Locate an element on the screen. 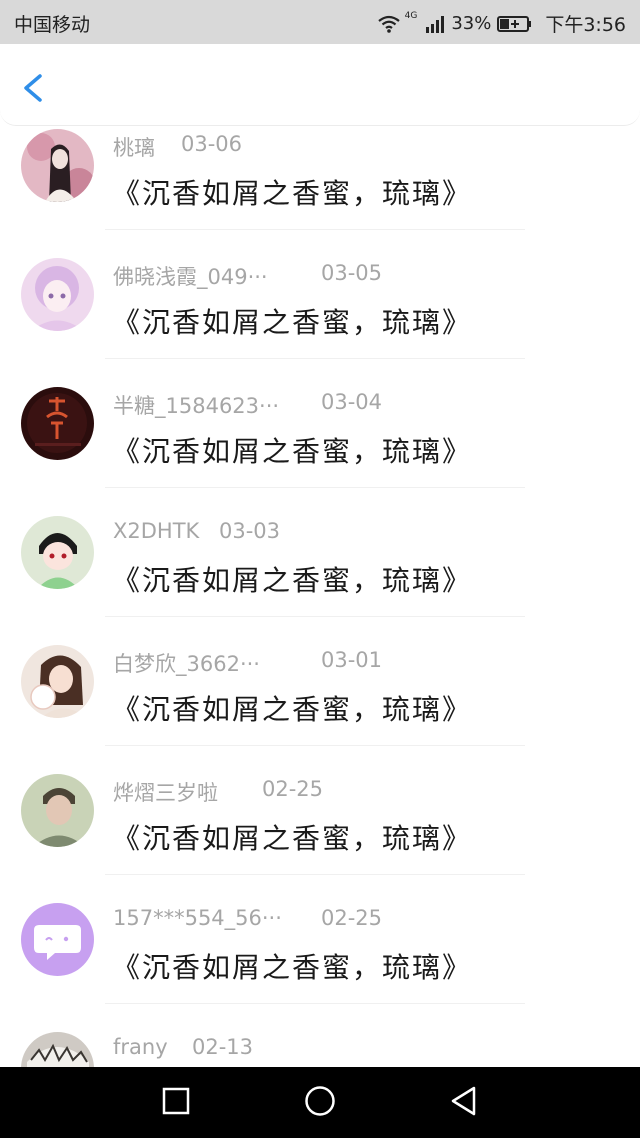 This screenshot has height=1138, width=640. home-button is located at coordinates (320, 1103).